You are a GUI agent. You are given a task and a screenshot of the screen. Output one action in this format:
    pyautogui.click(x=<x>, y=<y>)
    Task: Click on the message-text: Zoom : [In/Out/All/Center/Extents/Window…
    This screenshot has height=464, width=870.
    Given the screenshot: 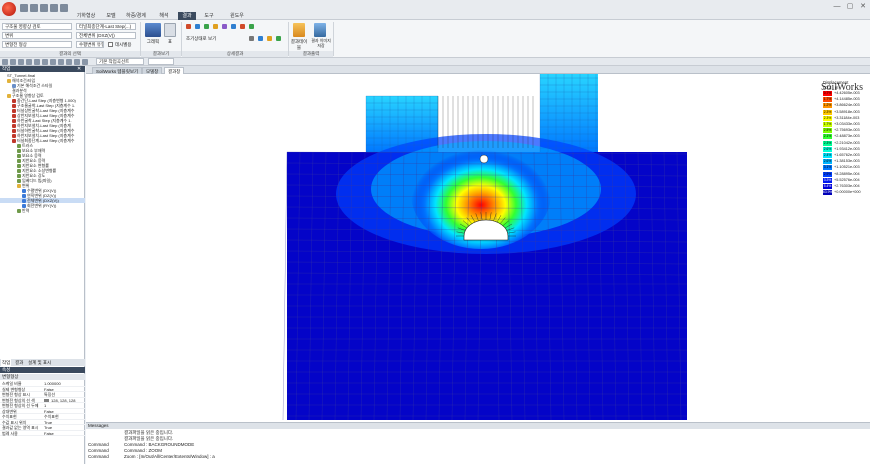 What is the action you would take?
    pyautogui.click(x=169, y=456)
    